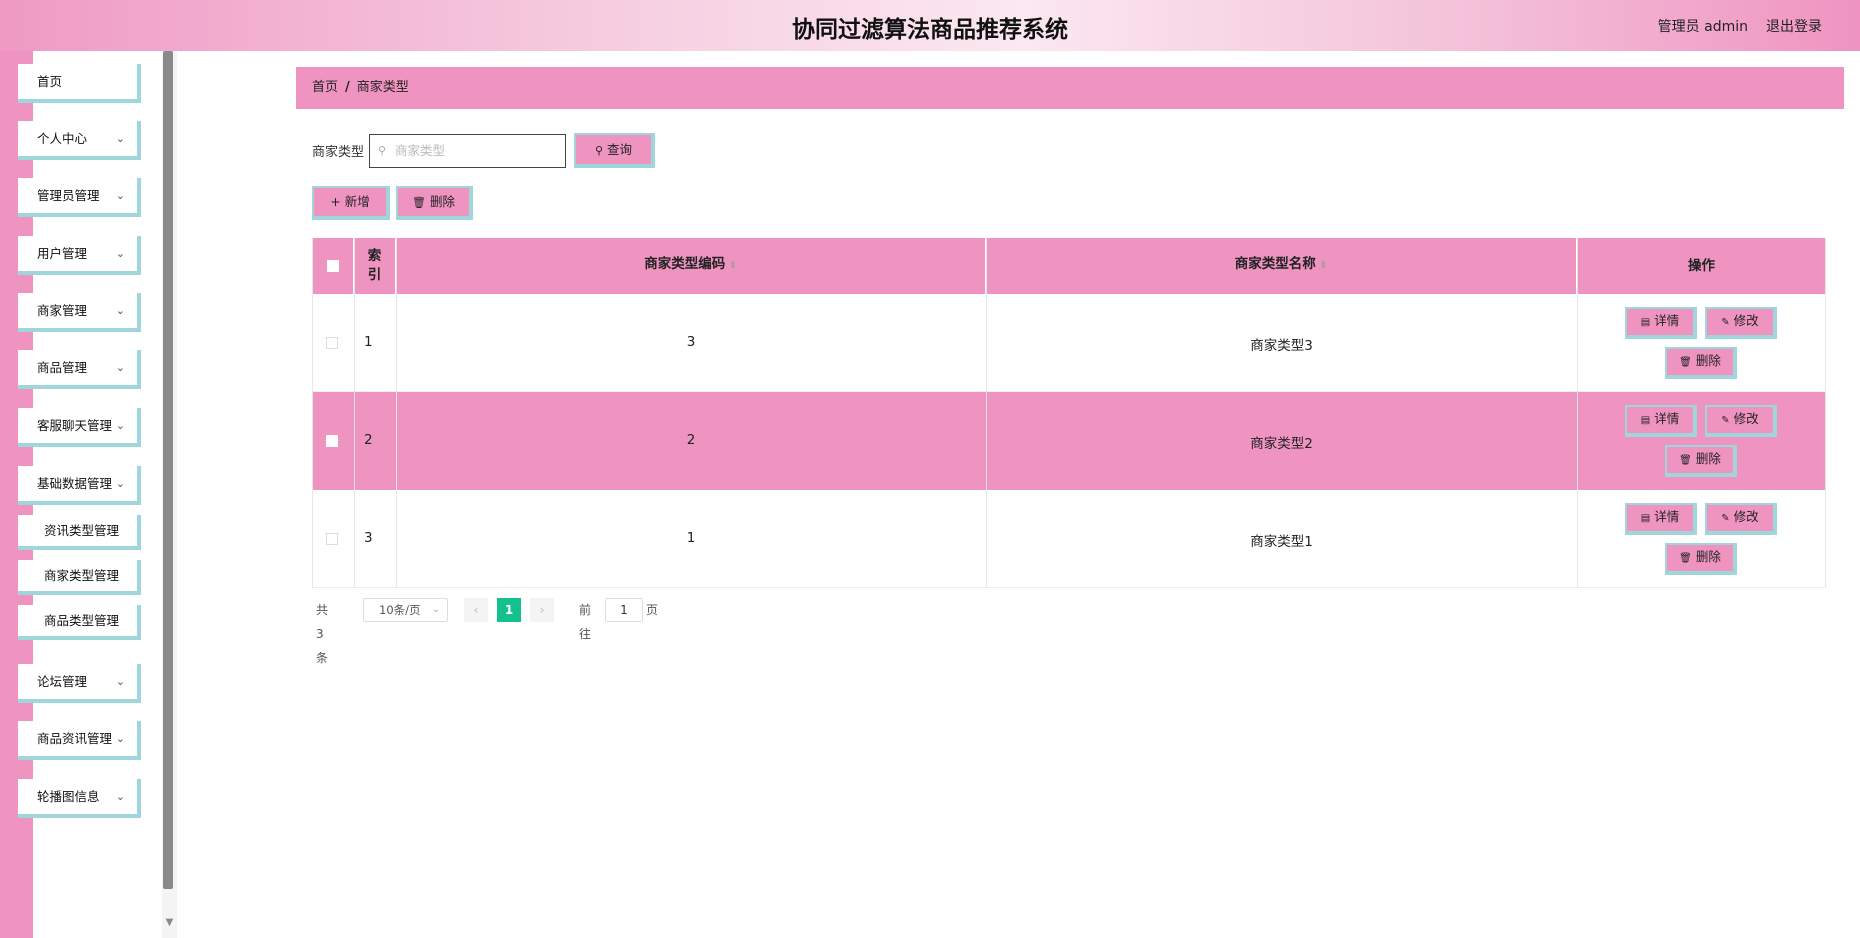 This screenshot has width=1860, height=938. What do you see at coordinates (79, 577) in the screenshot?
I see `sidebar-subitem-merchant-type: 商家类型管理` at bounding box center [79, 577].